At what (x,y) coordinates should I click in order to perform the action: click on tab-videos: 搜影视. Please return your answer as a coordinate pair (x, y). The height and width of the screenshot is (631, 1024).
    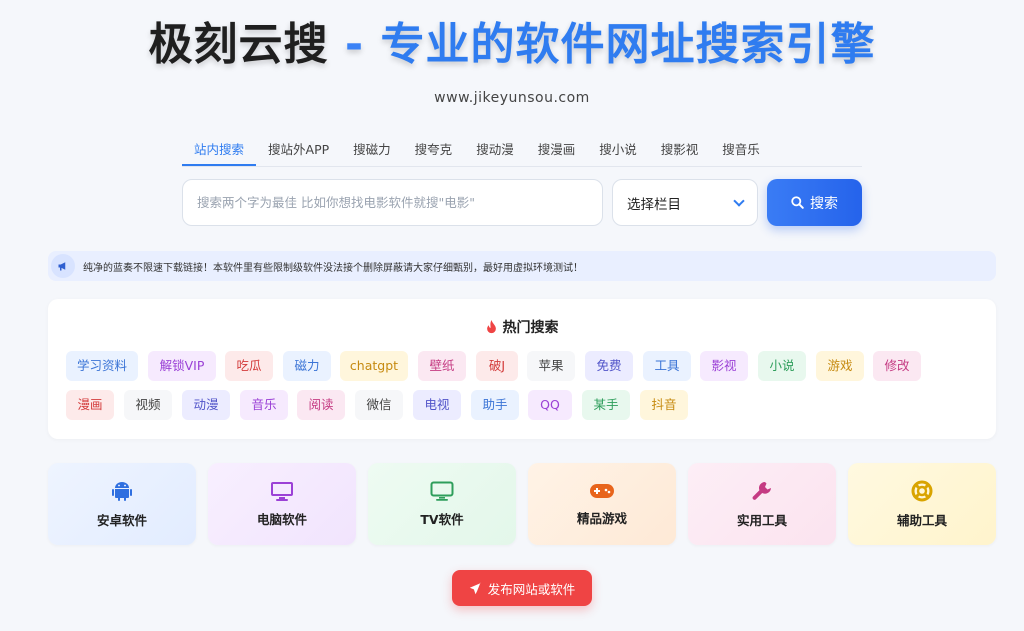
    Looking at the image, I should click on (680, 150).